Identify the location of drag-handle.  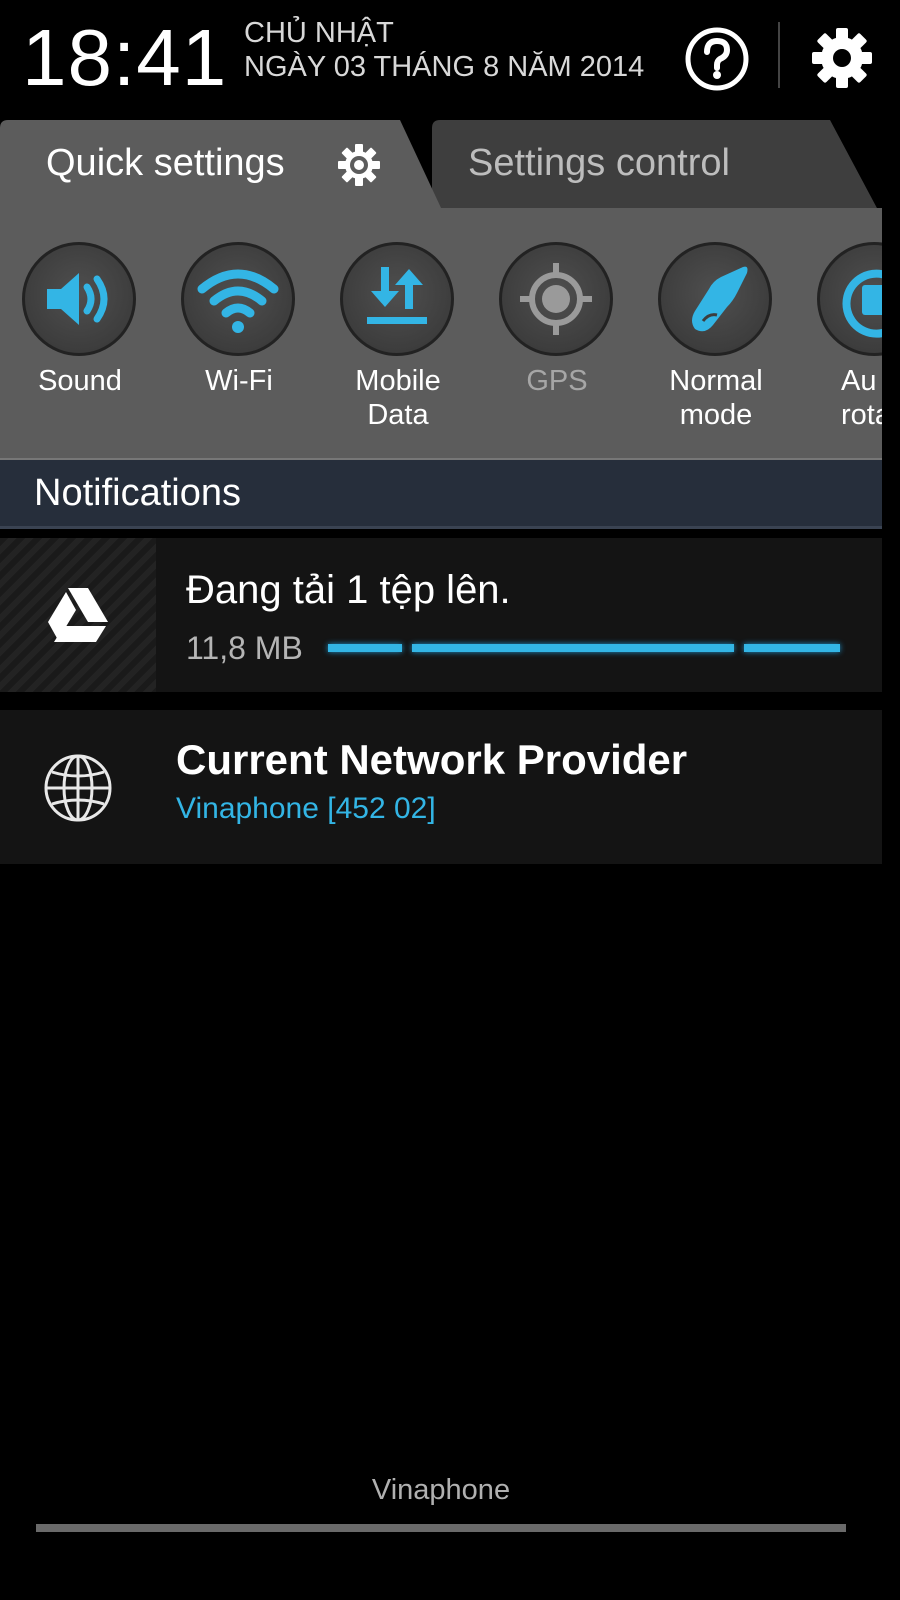
(441, 1528).